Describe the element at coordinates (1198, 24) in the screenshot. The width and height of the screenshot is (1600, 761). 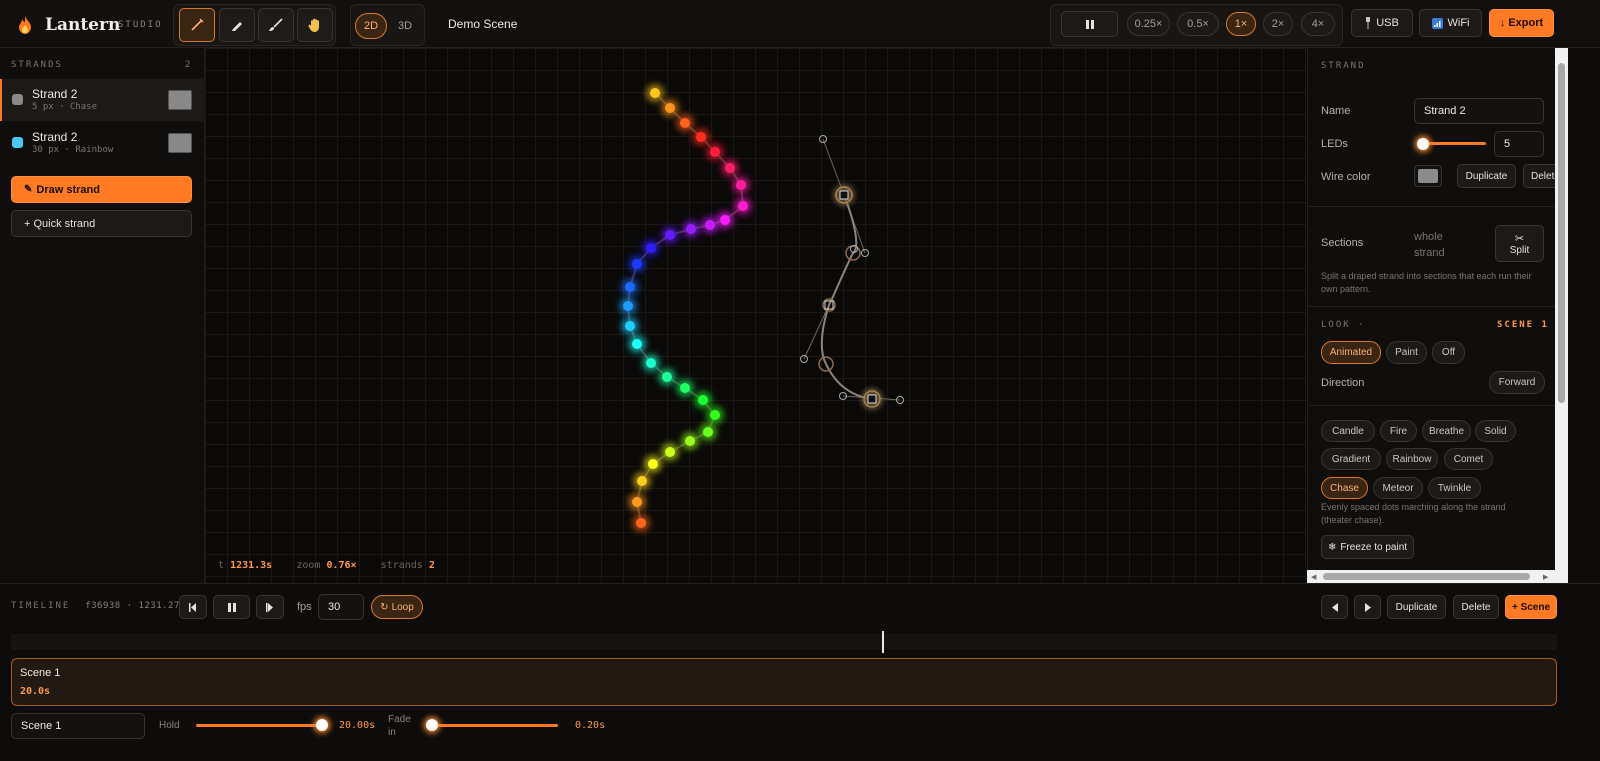
I see `speed-0.5x: 0.5×` at that location.